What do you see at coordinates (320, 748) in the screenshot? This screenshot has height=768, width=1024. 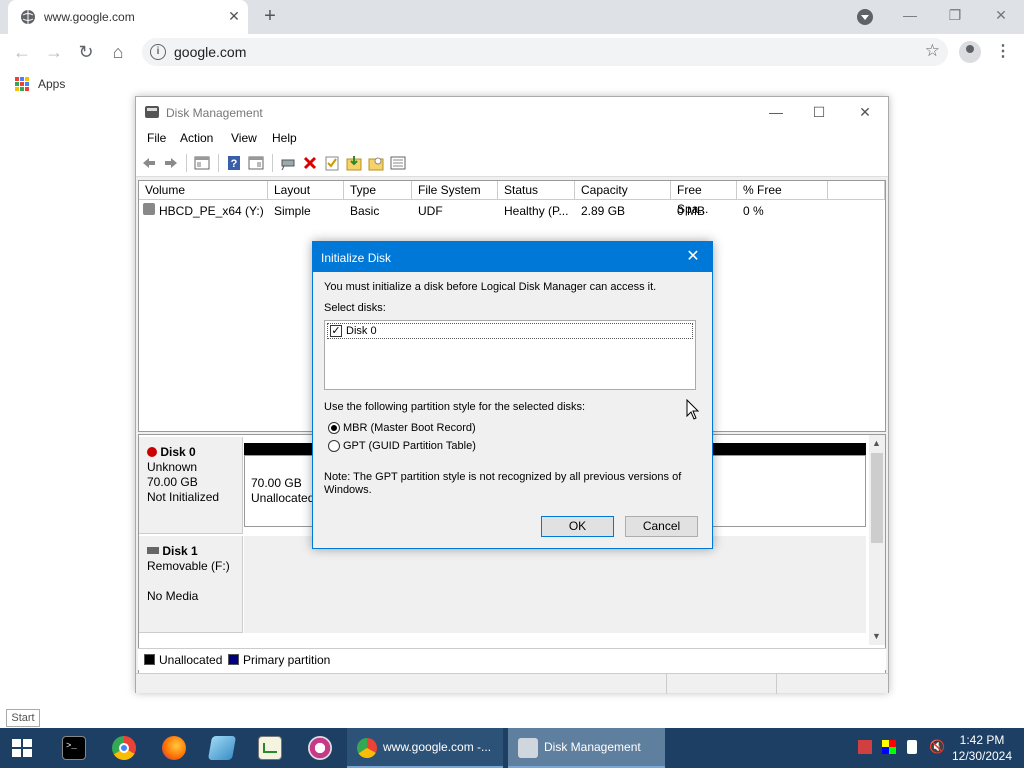 I see `paint-icon` at bounding box center [320, 748].